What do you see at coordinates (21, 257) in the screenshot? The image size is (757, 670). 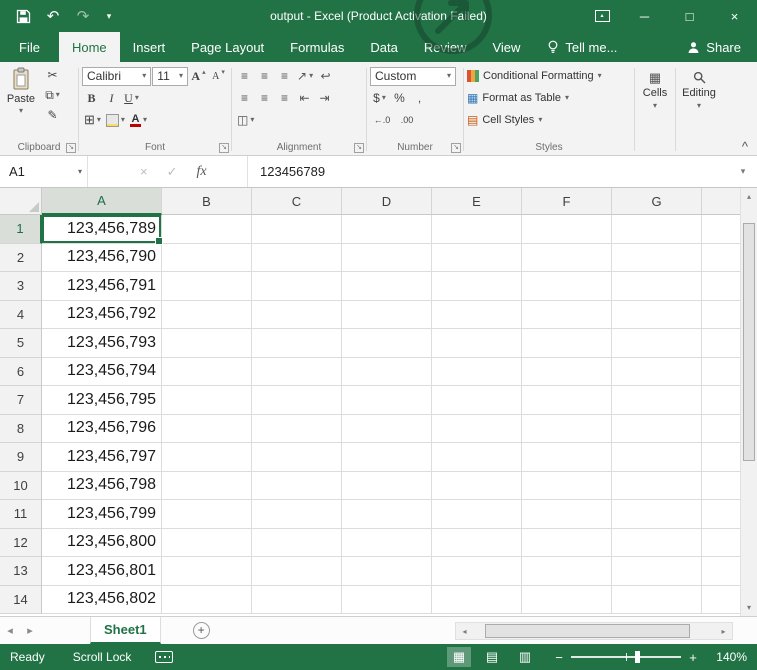 I see `row-header-2: 2` at bounding box center [21, 257].